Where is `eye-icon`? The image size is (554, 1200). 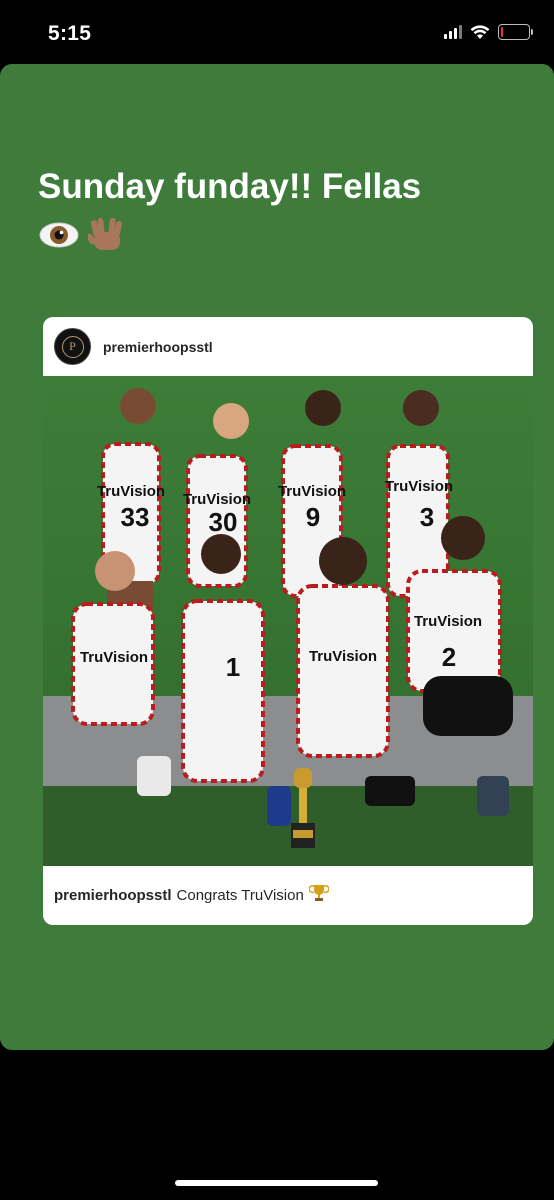 eye-icon is located at coordinates (59, 237).